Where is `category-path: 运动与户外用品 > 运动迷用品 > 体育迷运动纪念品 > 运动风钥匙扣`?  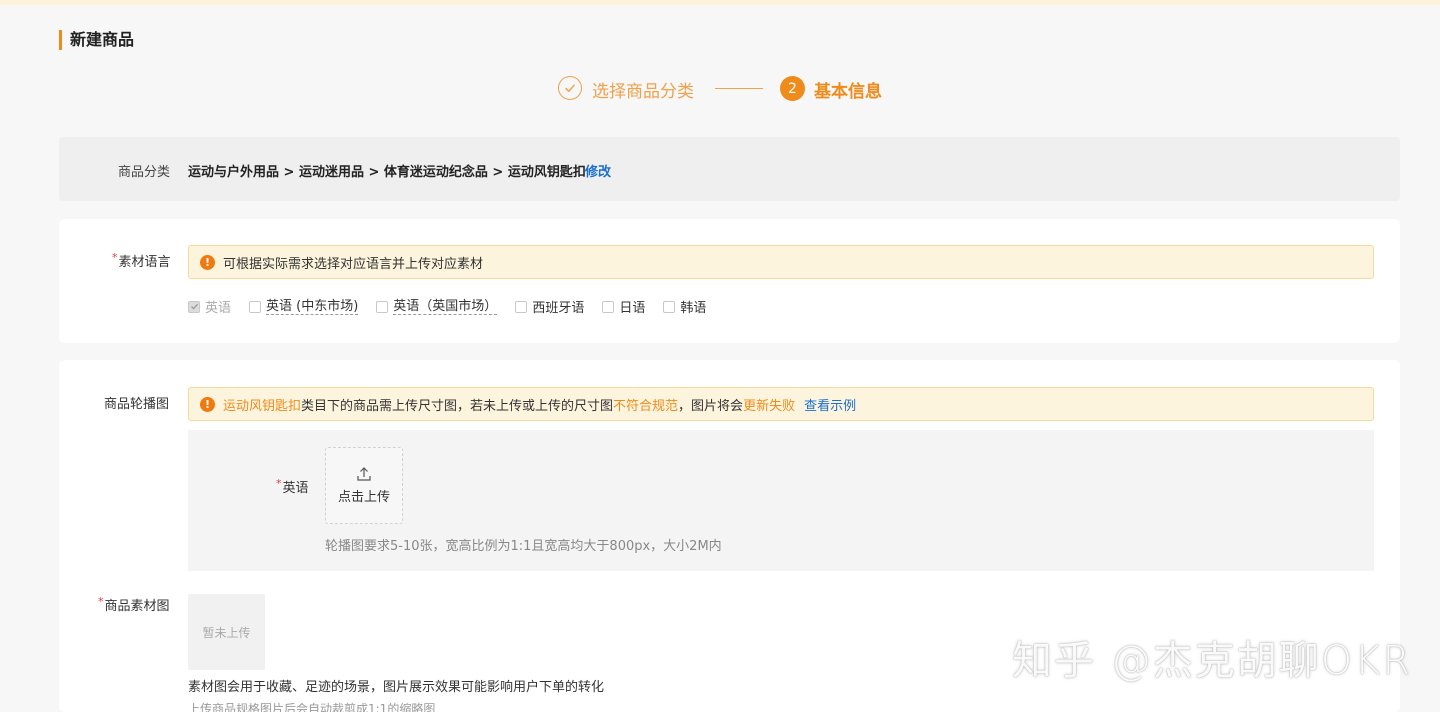 category-path: 运动与户外用品 > 运动迷用品 > 体育迷运动纪念品 > 运动风钥匙扣 is located at coordinates (387, 172).